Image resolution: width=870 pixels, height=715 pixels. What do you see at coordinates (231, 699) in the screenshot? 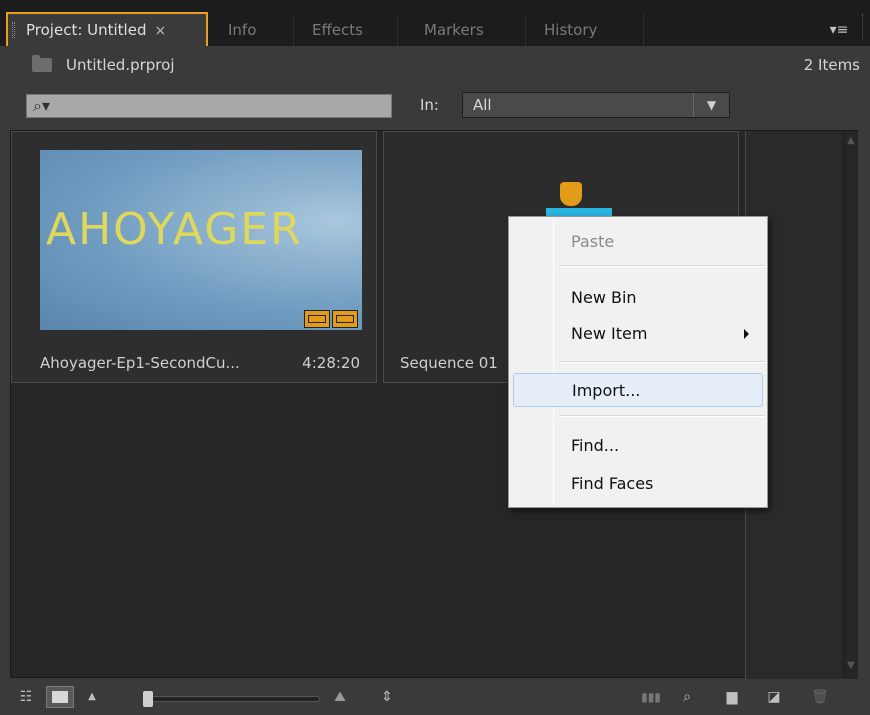
I see `zoom-slider` at bounding box center [231, 699].